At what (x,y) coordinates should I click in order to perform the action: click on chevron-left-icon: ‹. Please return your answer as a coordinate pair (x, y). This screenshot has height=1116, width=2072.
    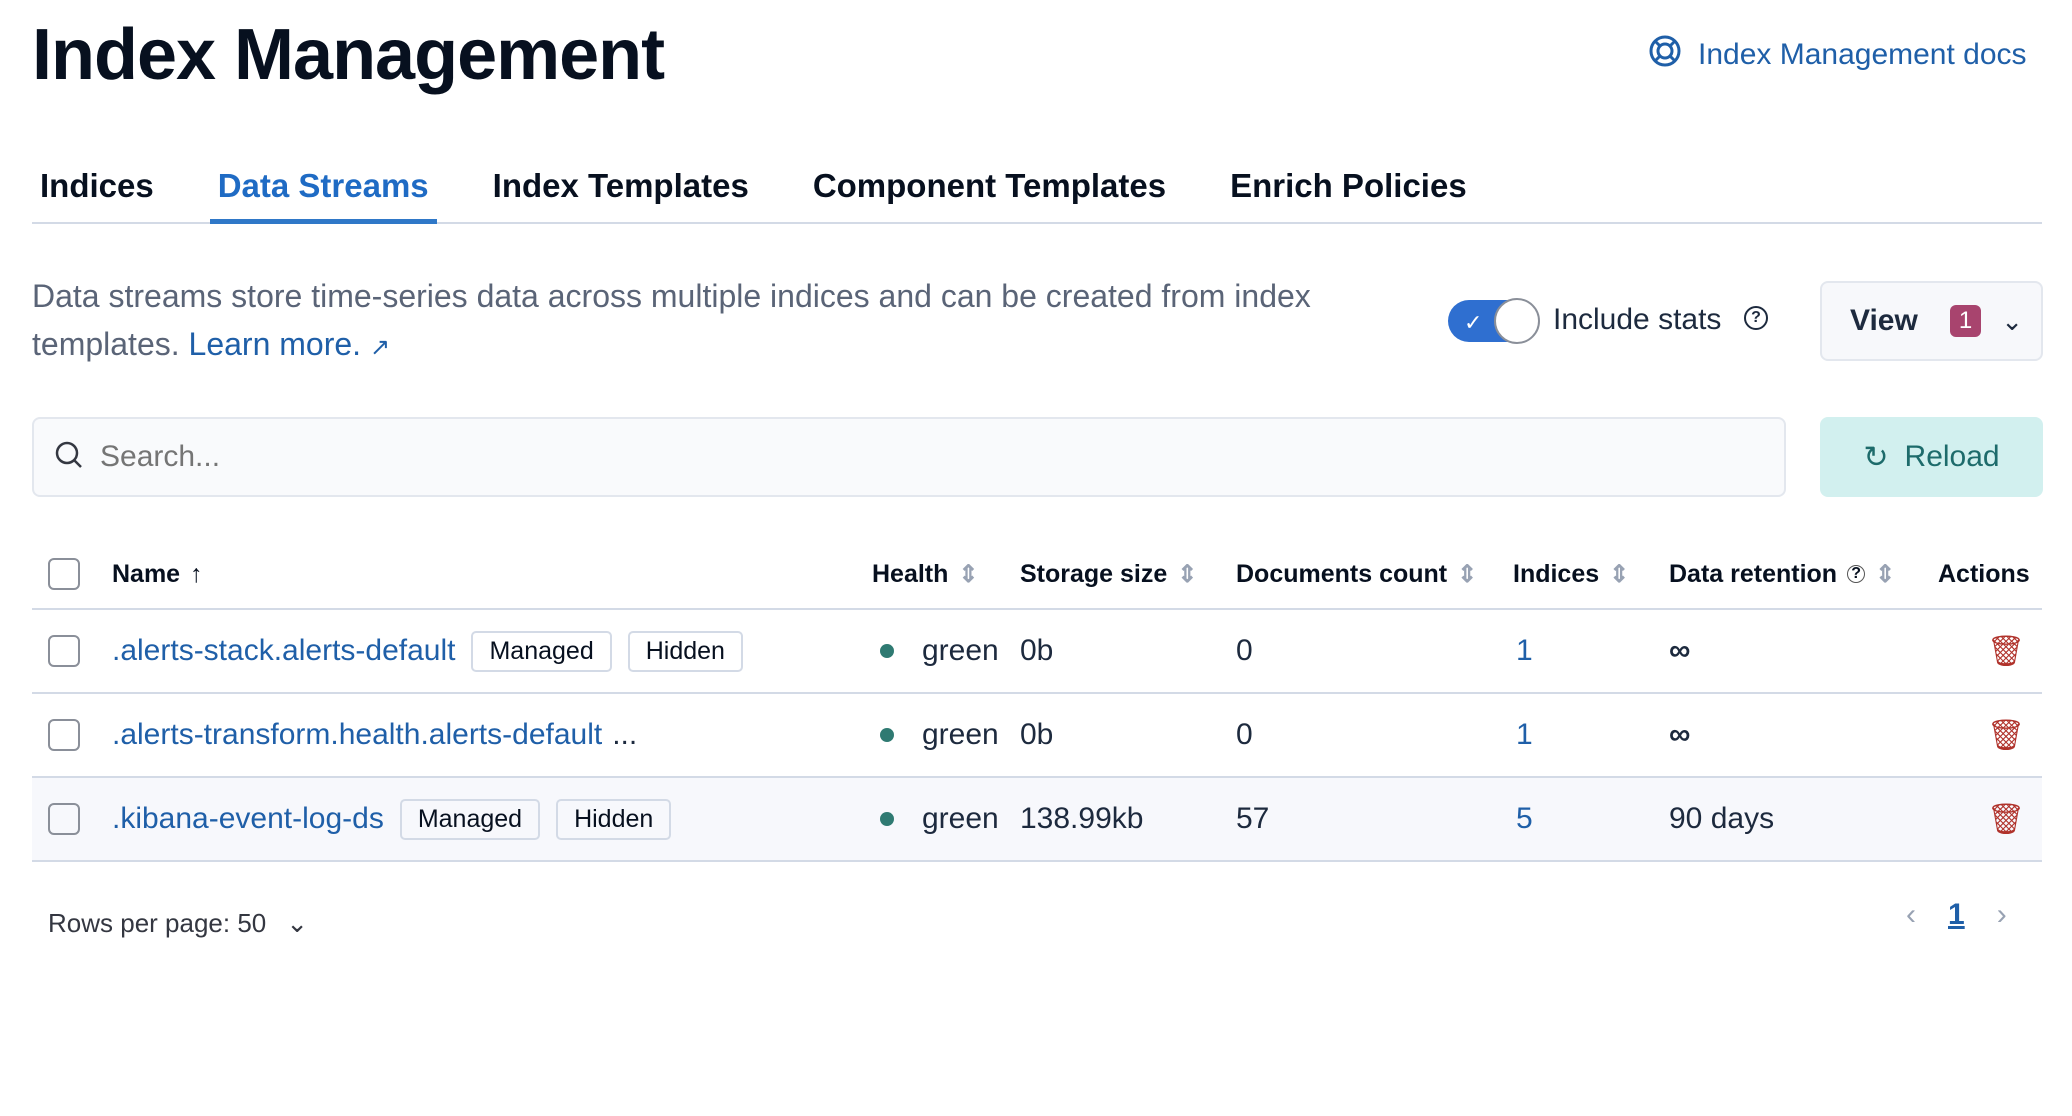
    Looking at the image, I should click on (1911, 915).